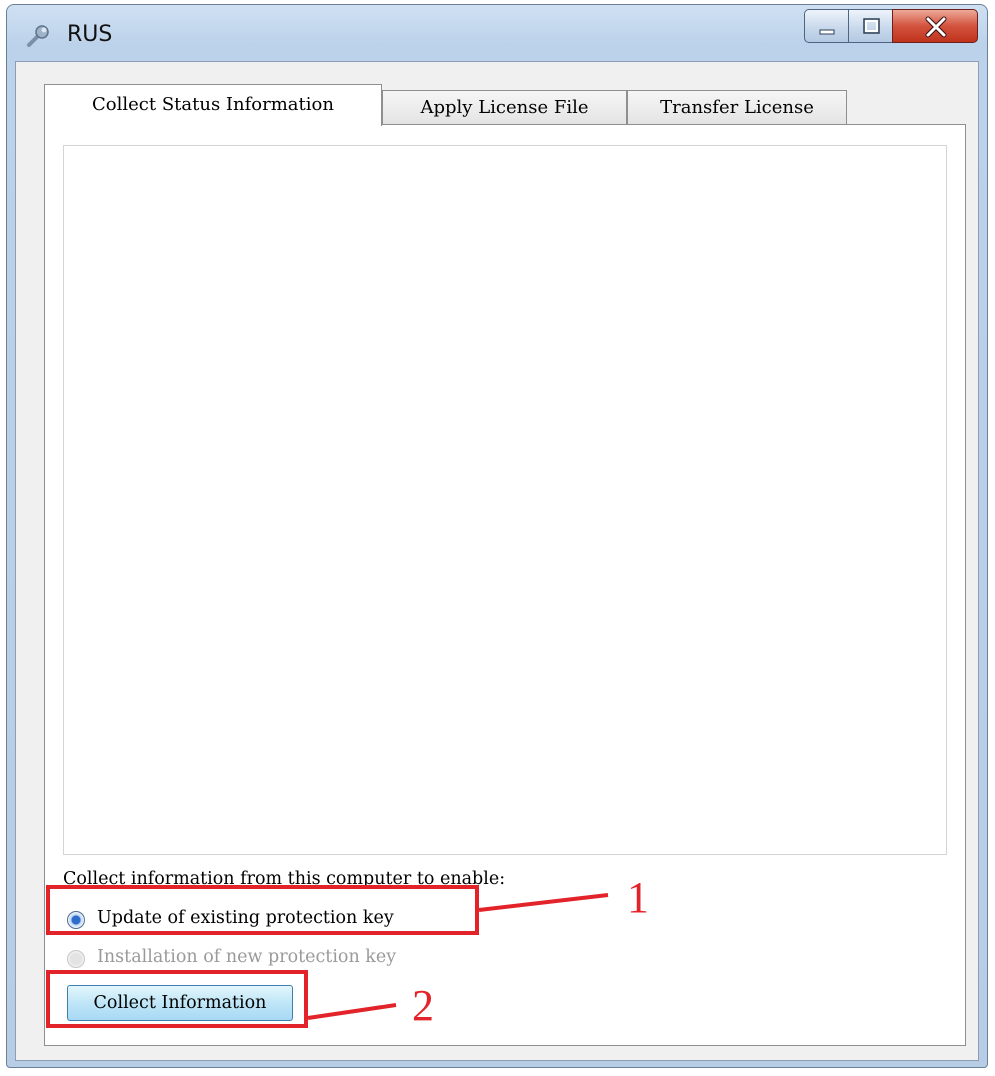 This screenshot has width=995, height=1076. I want to click on radio-install-new-key, so click(76, 959).